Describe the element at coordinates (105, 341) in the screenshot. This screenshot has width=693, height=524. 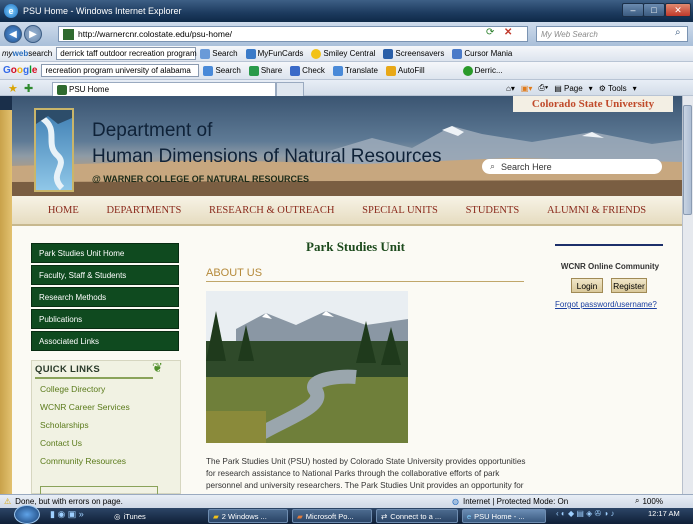
I see `sidebar-item-associated-links: Associated Links` at that location.